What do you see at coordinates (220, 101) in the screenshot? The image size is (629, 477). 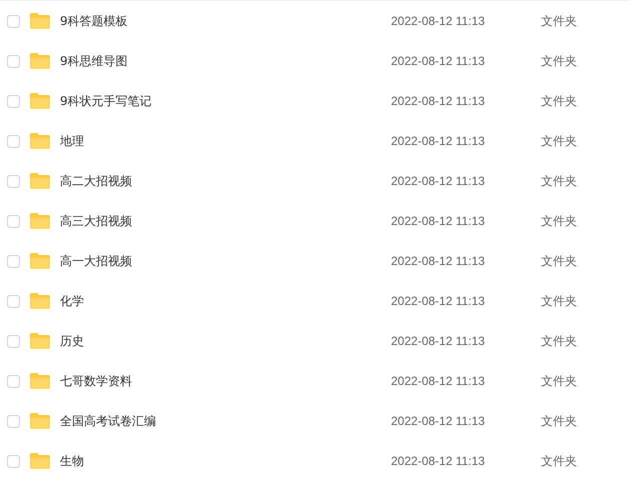 I see `file-name: 9科状元手写笔记` at bounding box center [220, 101].